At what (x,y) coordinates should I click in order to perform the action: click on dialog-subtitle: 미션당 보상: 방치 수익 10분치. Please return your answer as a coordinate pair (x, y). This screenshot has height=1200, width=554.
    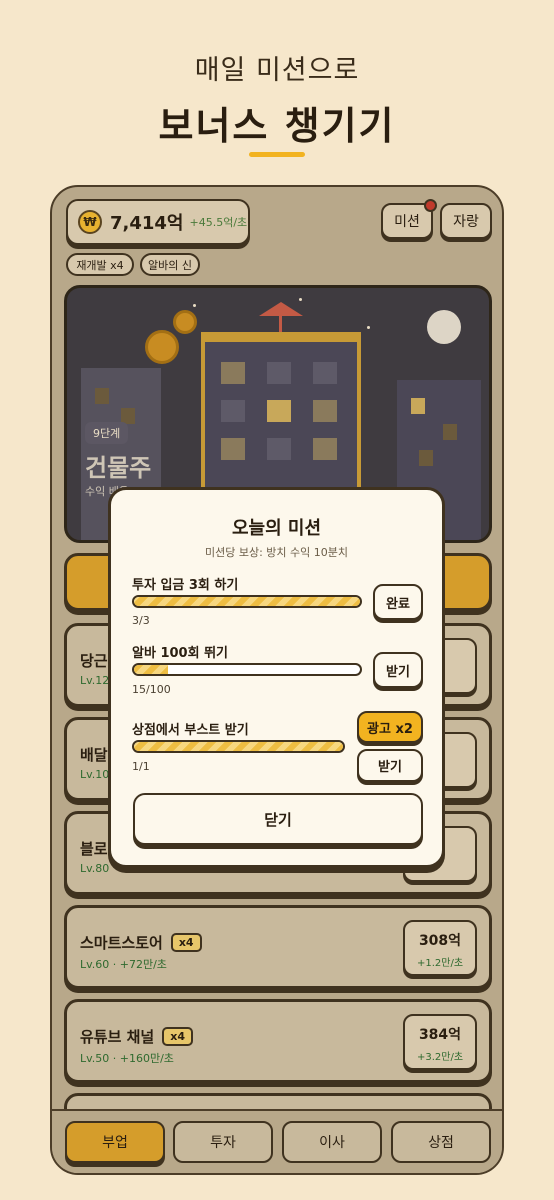
    Looking at the image, I should click on (276, 552).